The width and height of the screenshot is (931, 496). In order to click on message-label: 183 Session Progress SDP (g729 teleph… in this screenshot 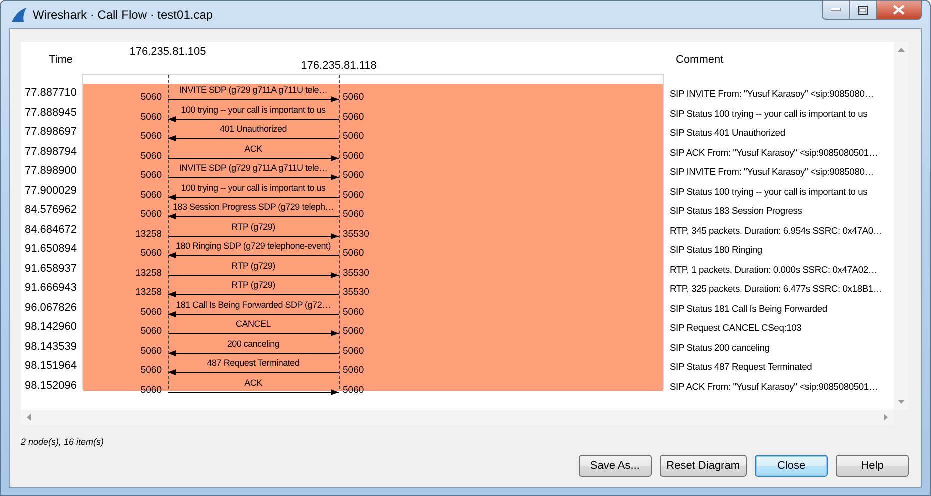, I will do `click(253, 207)`.